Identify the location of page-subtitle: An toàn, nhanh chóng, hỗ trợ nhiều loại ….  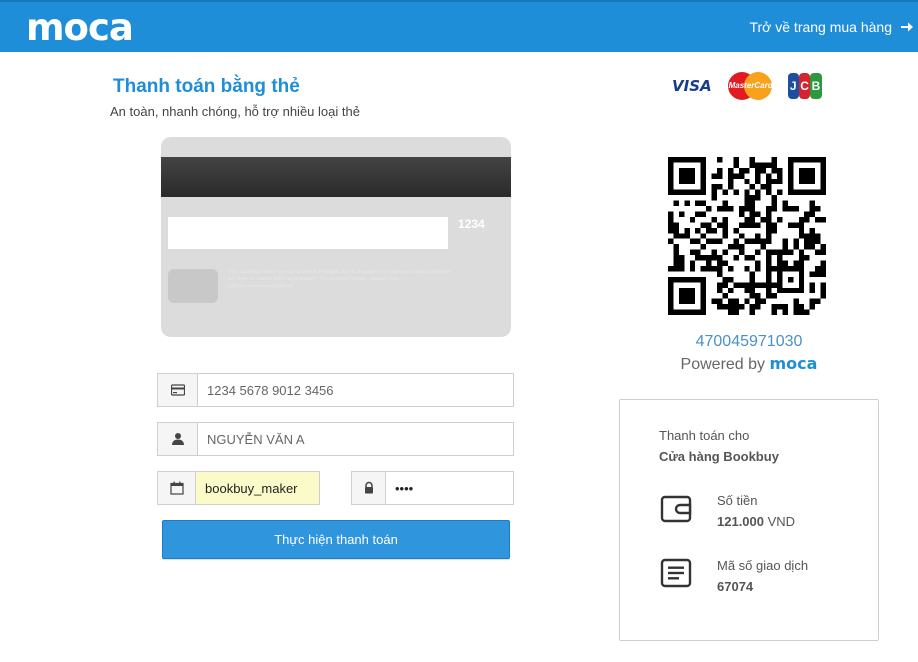
(235, 111).